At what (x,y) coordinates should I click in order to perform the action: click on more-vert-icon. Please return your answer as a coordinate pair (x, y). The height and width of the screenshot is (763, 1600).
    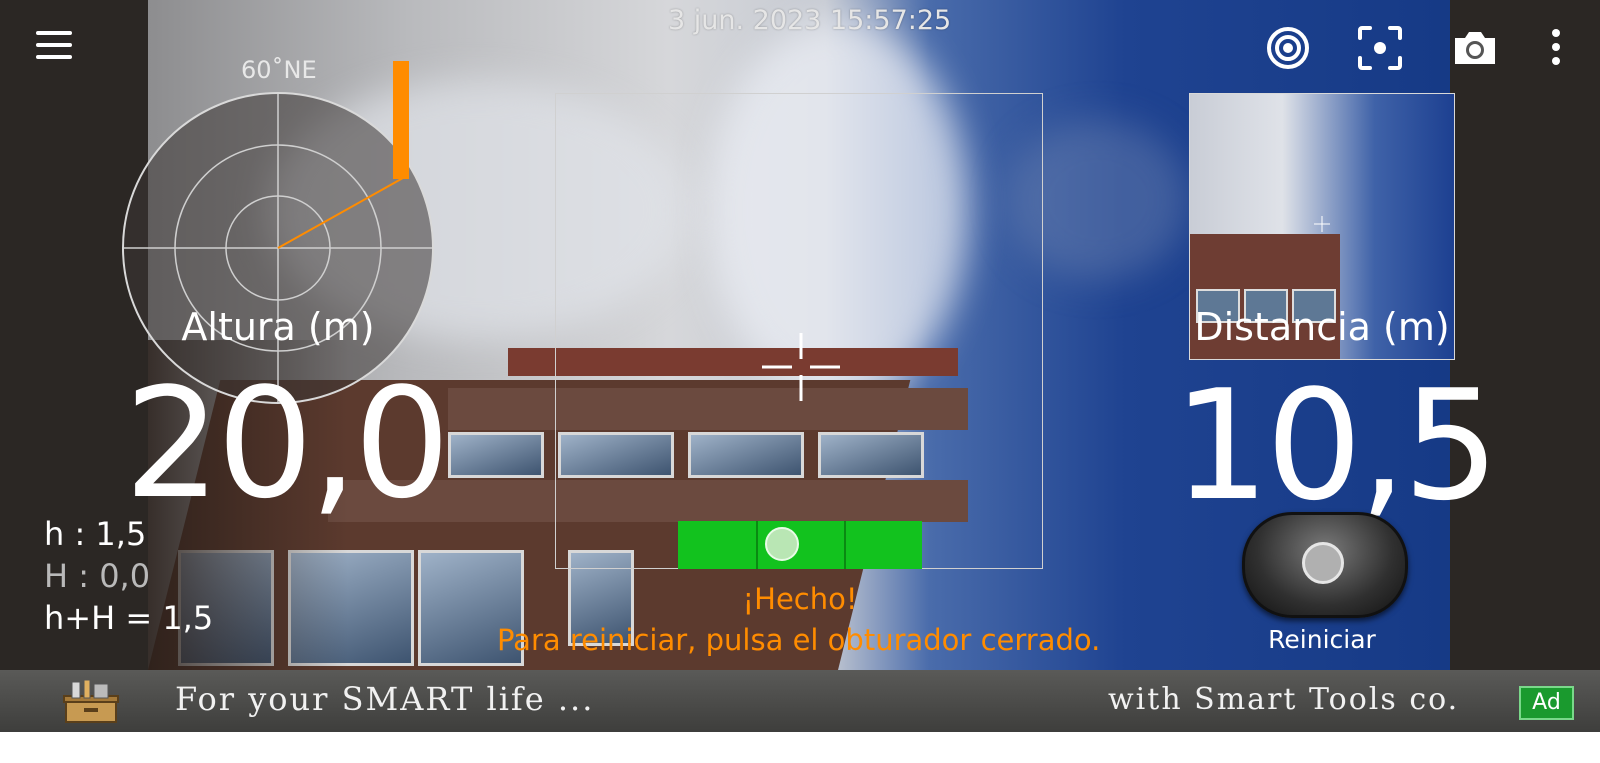
    Looking at the image, I should click on (1556, 48).